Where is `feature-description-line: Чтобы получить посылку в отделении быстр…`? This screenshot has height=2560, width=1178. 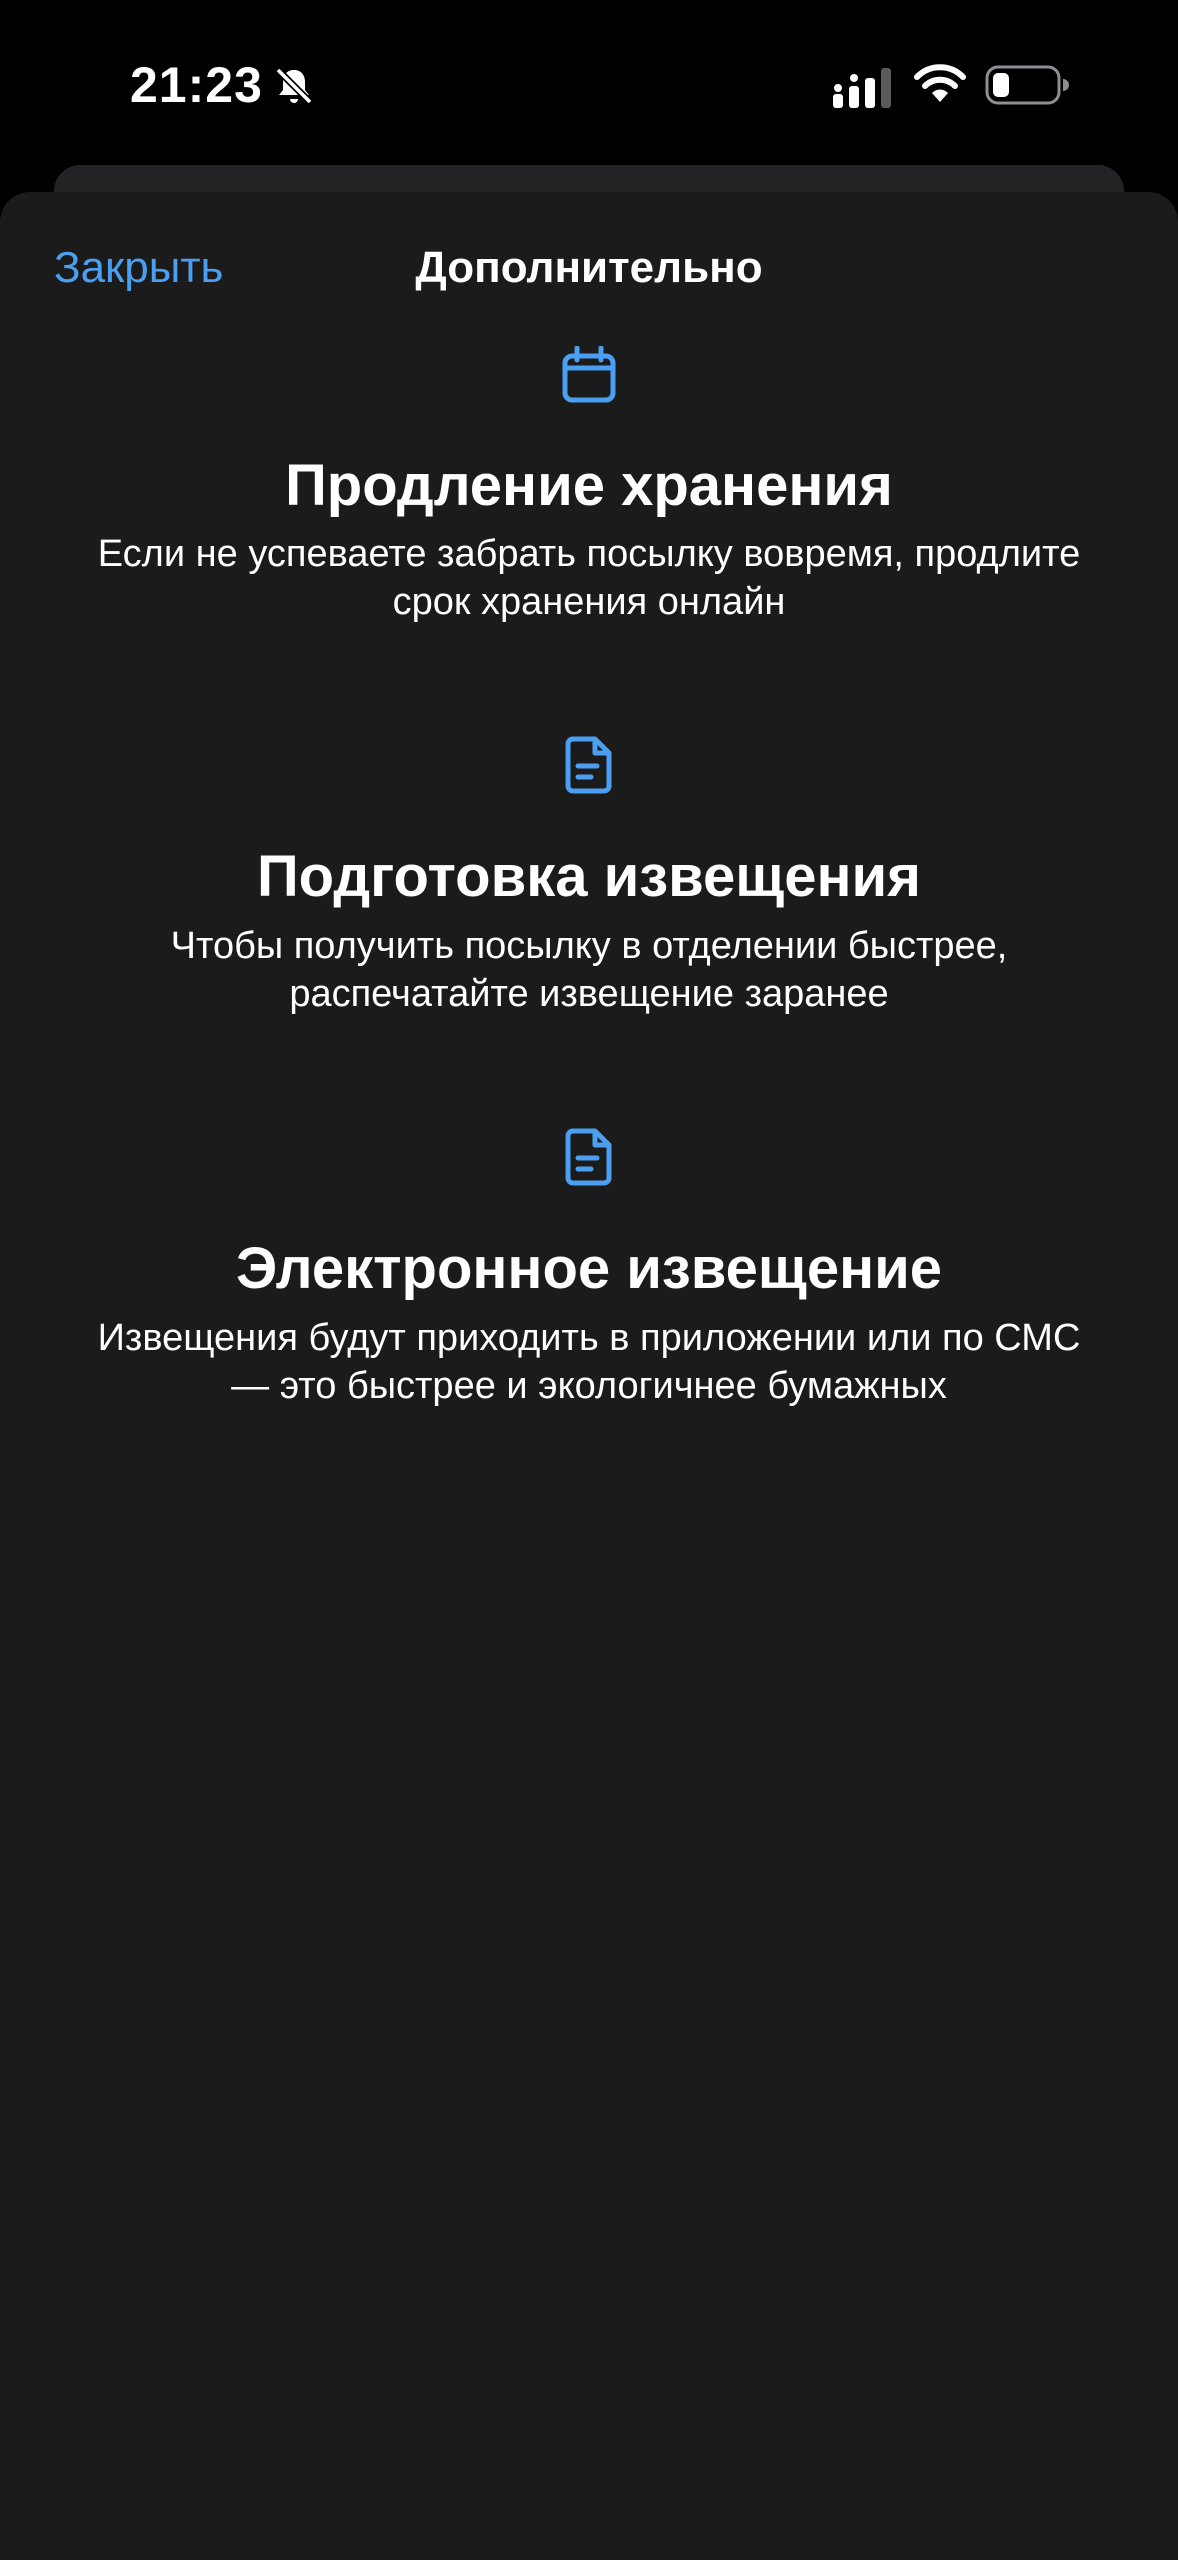 feature-description-line: Чтобы получить посылку в отделении быстр… is located at coordinates (589, 946).